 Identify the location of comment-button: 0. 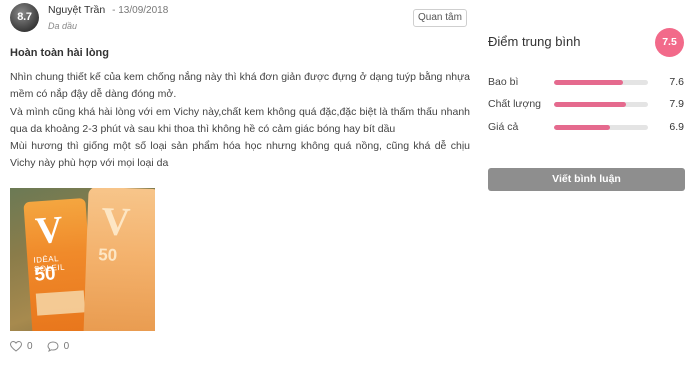
(58, 346).